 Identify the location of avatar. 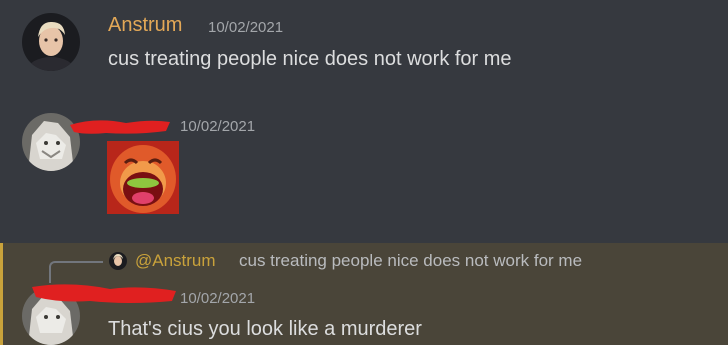
(51, 42).